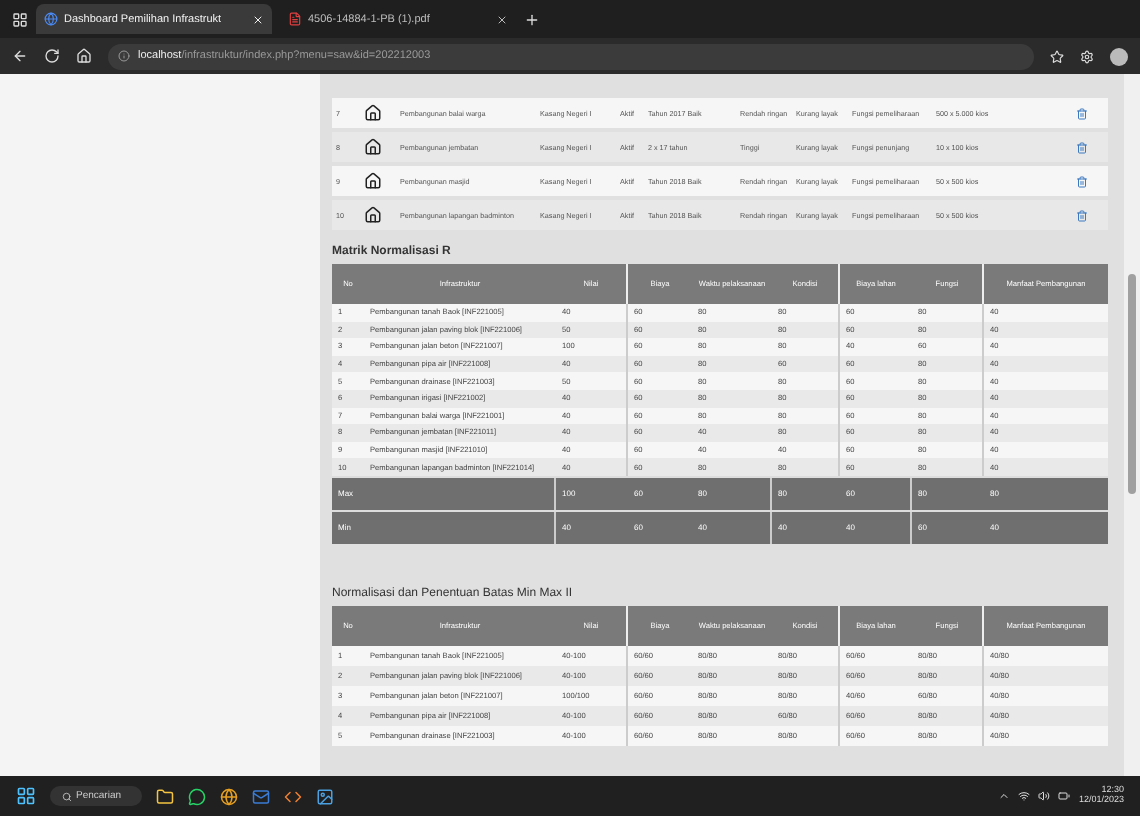  I want to click on battery-icon, so click(1064, 796).